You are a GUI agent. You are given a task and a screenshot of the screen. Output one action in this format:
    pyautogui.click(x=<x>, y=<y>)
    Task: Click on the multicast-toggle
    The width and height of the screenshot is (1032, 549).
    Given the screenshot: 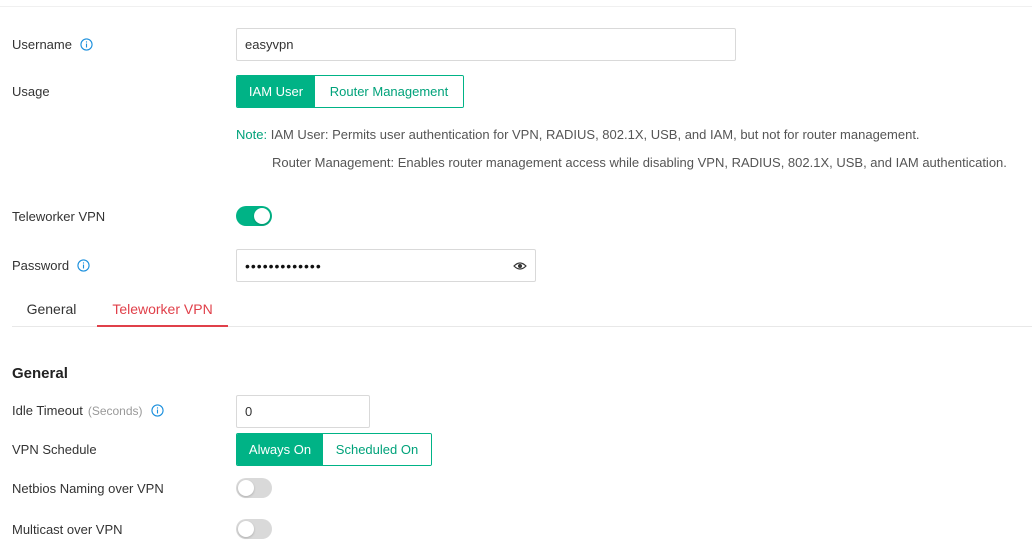 What is the action you would take?
    pyautogui.click(x=254, y=529)
    